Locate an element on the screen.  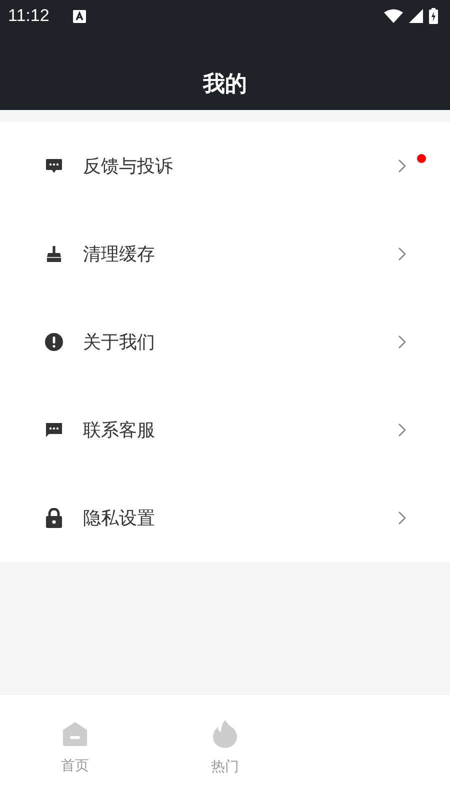
menu-label: 隐私设置 is located at coordinates (119, 518).